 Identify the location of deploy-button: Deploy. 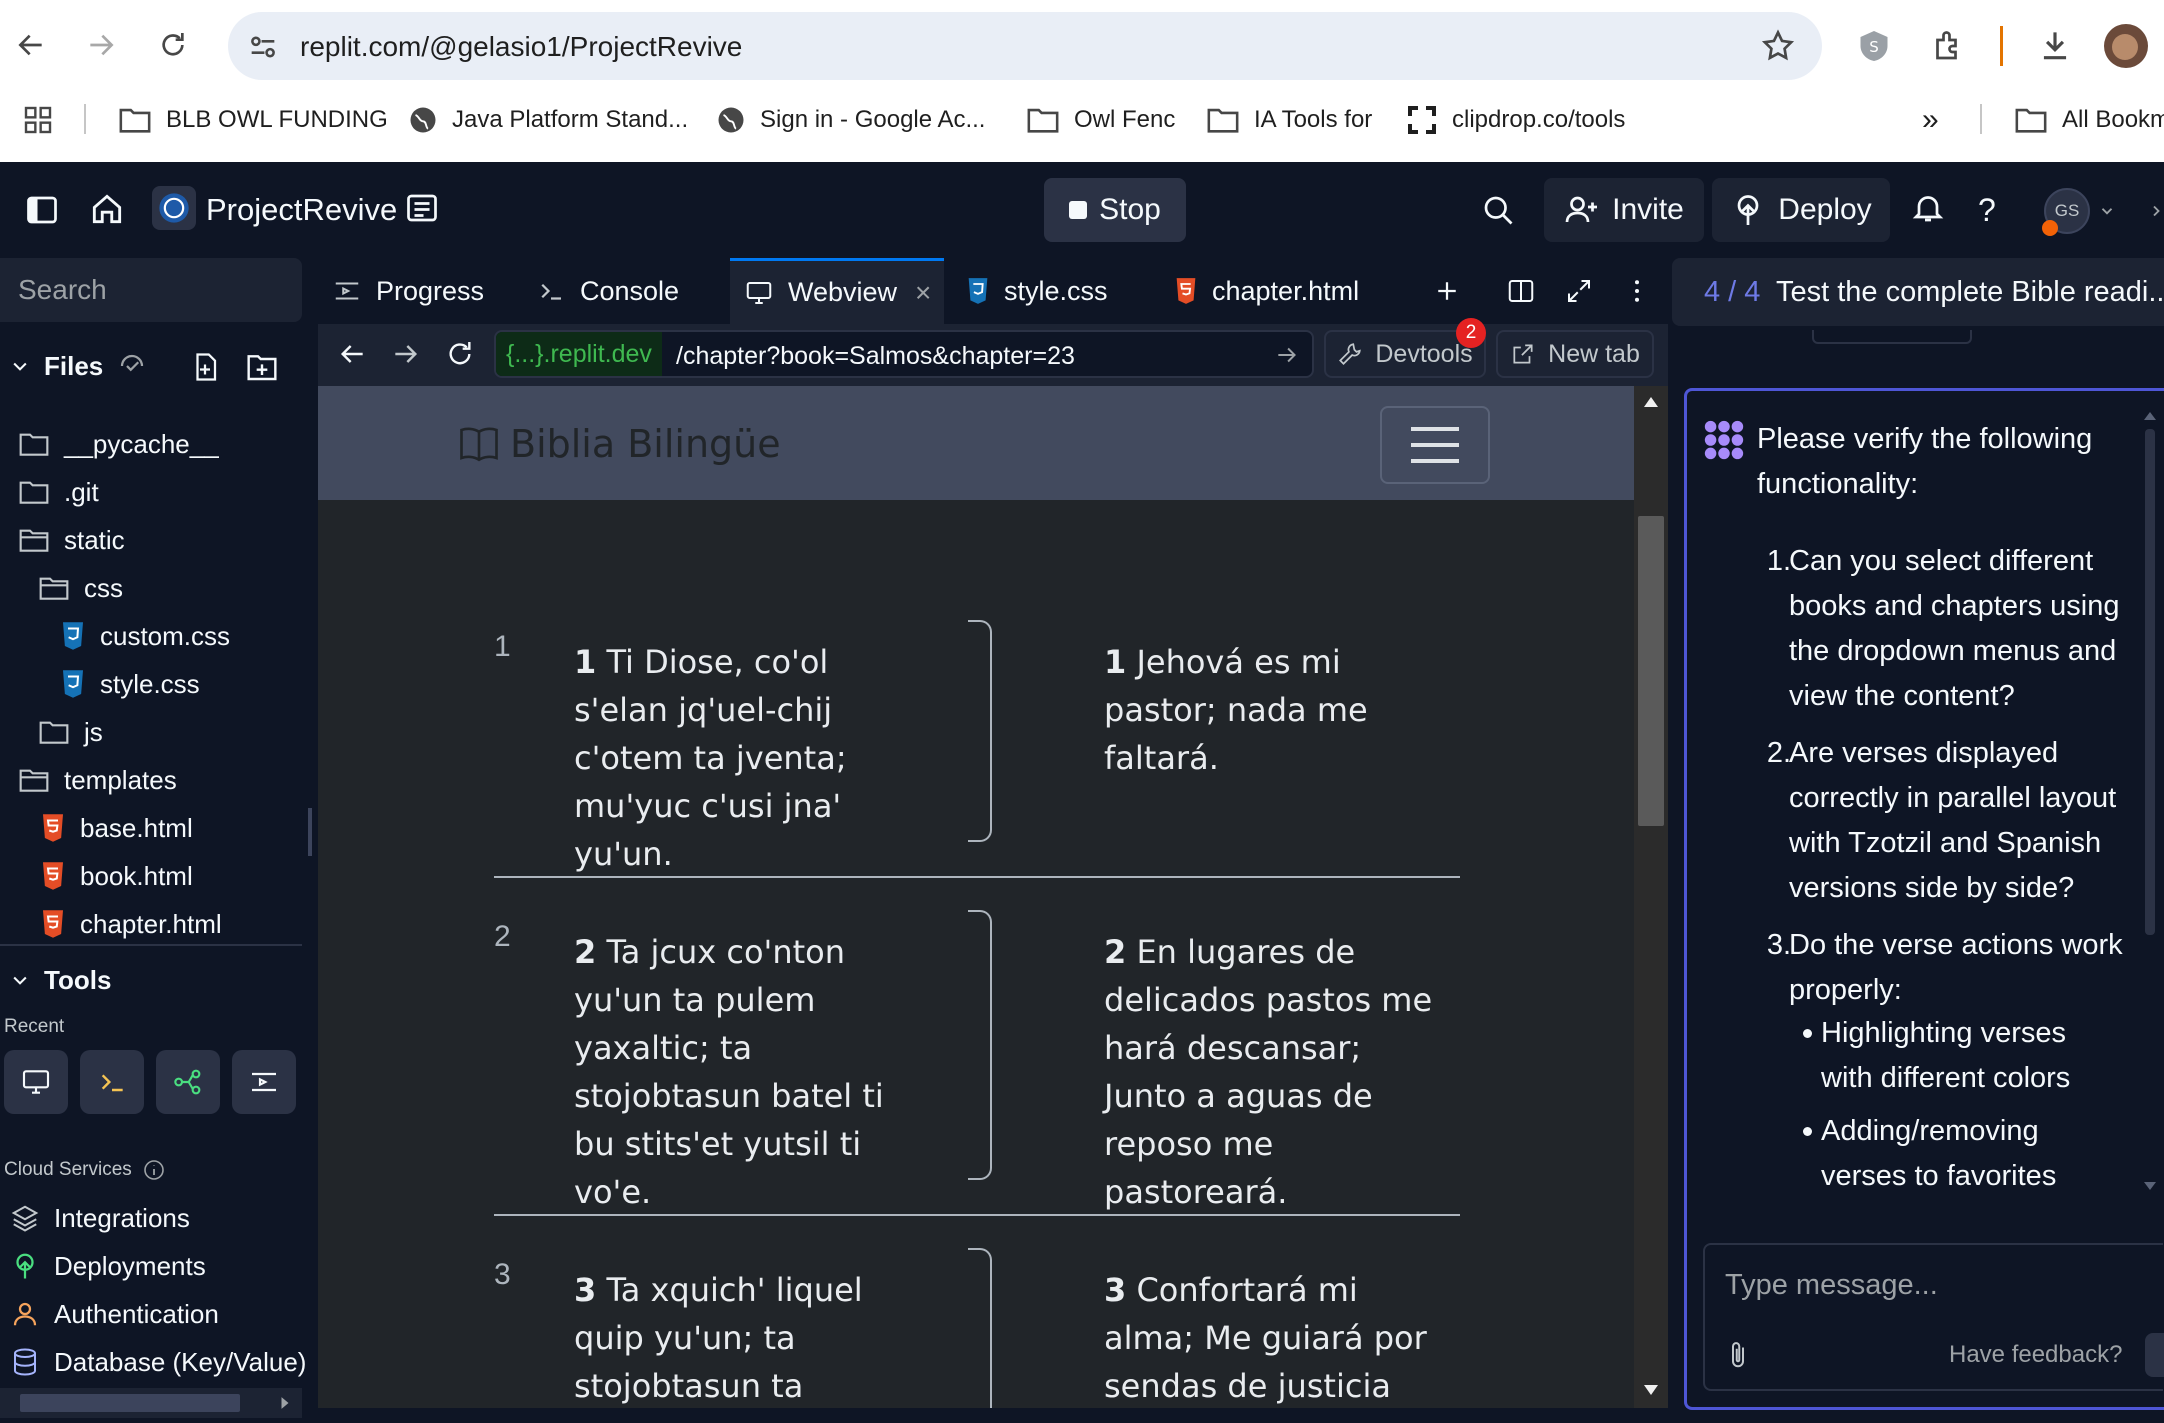
(1801, 210).